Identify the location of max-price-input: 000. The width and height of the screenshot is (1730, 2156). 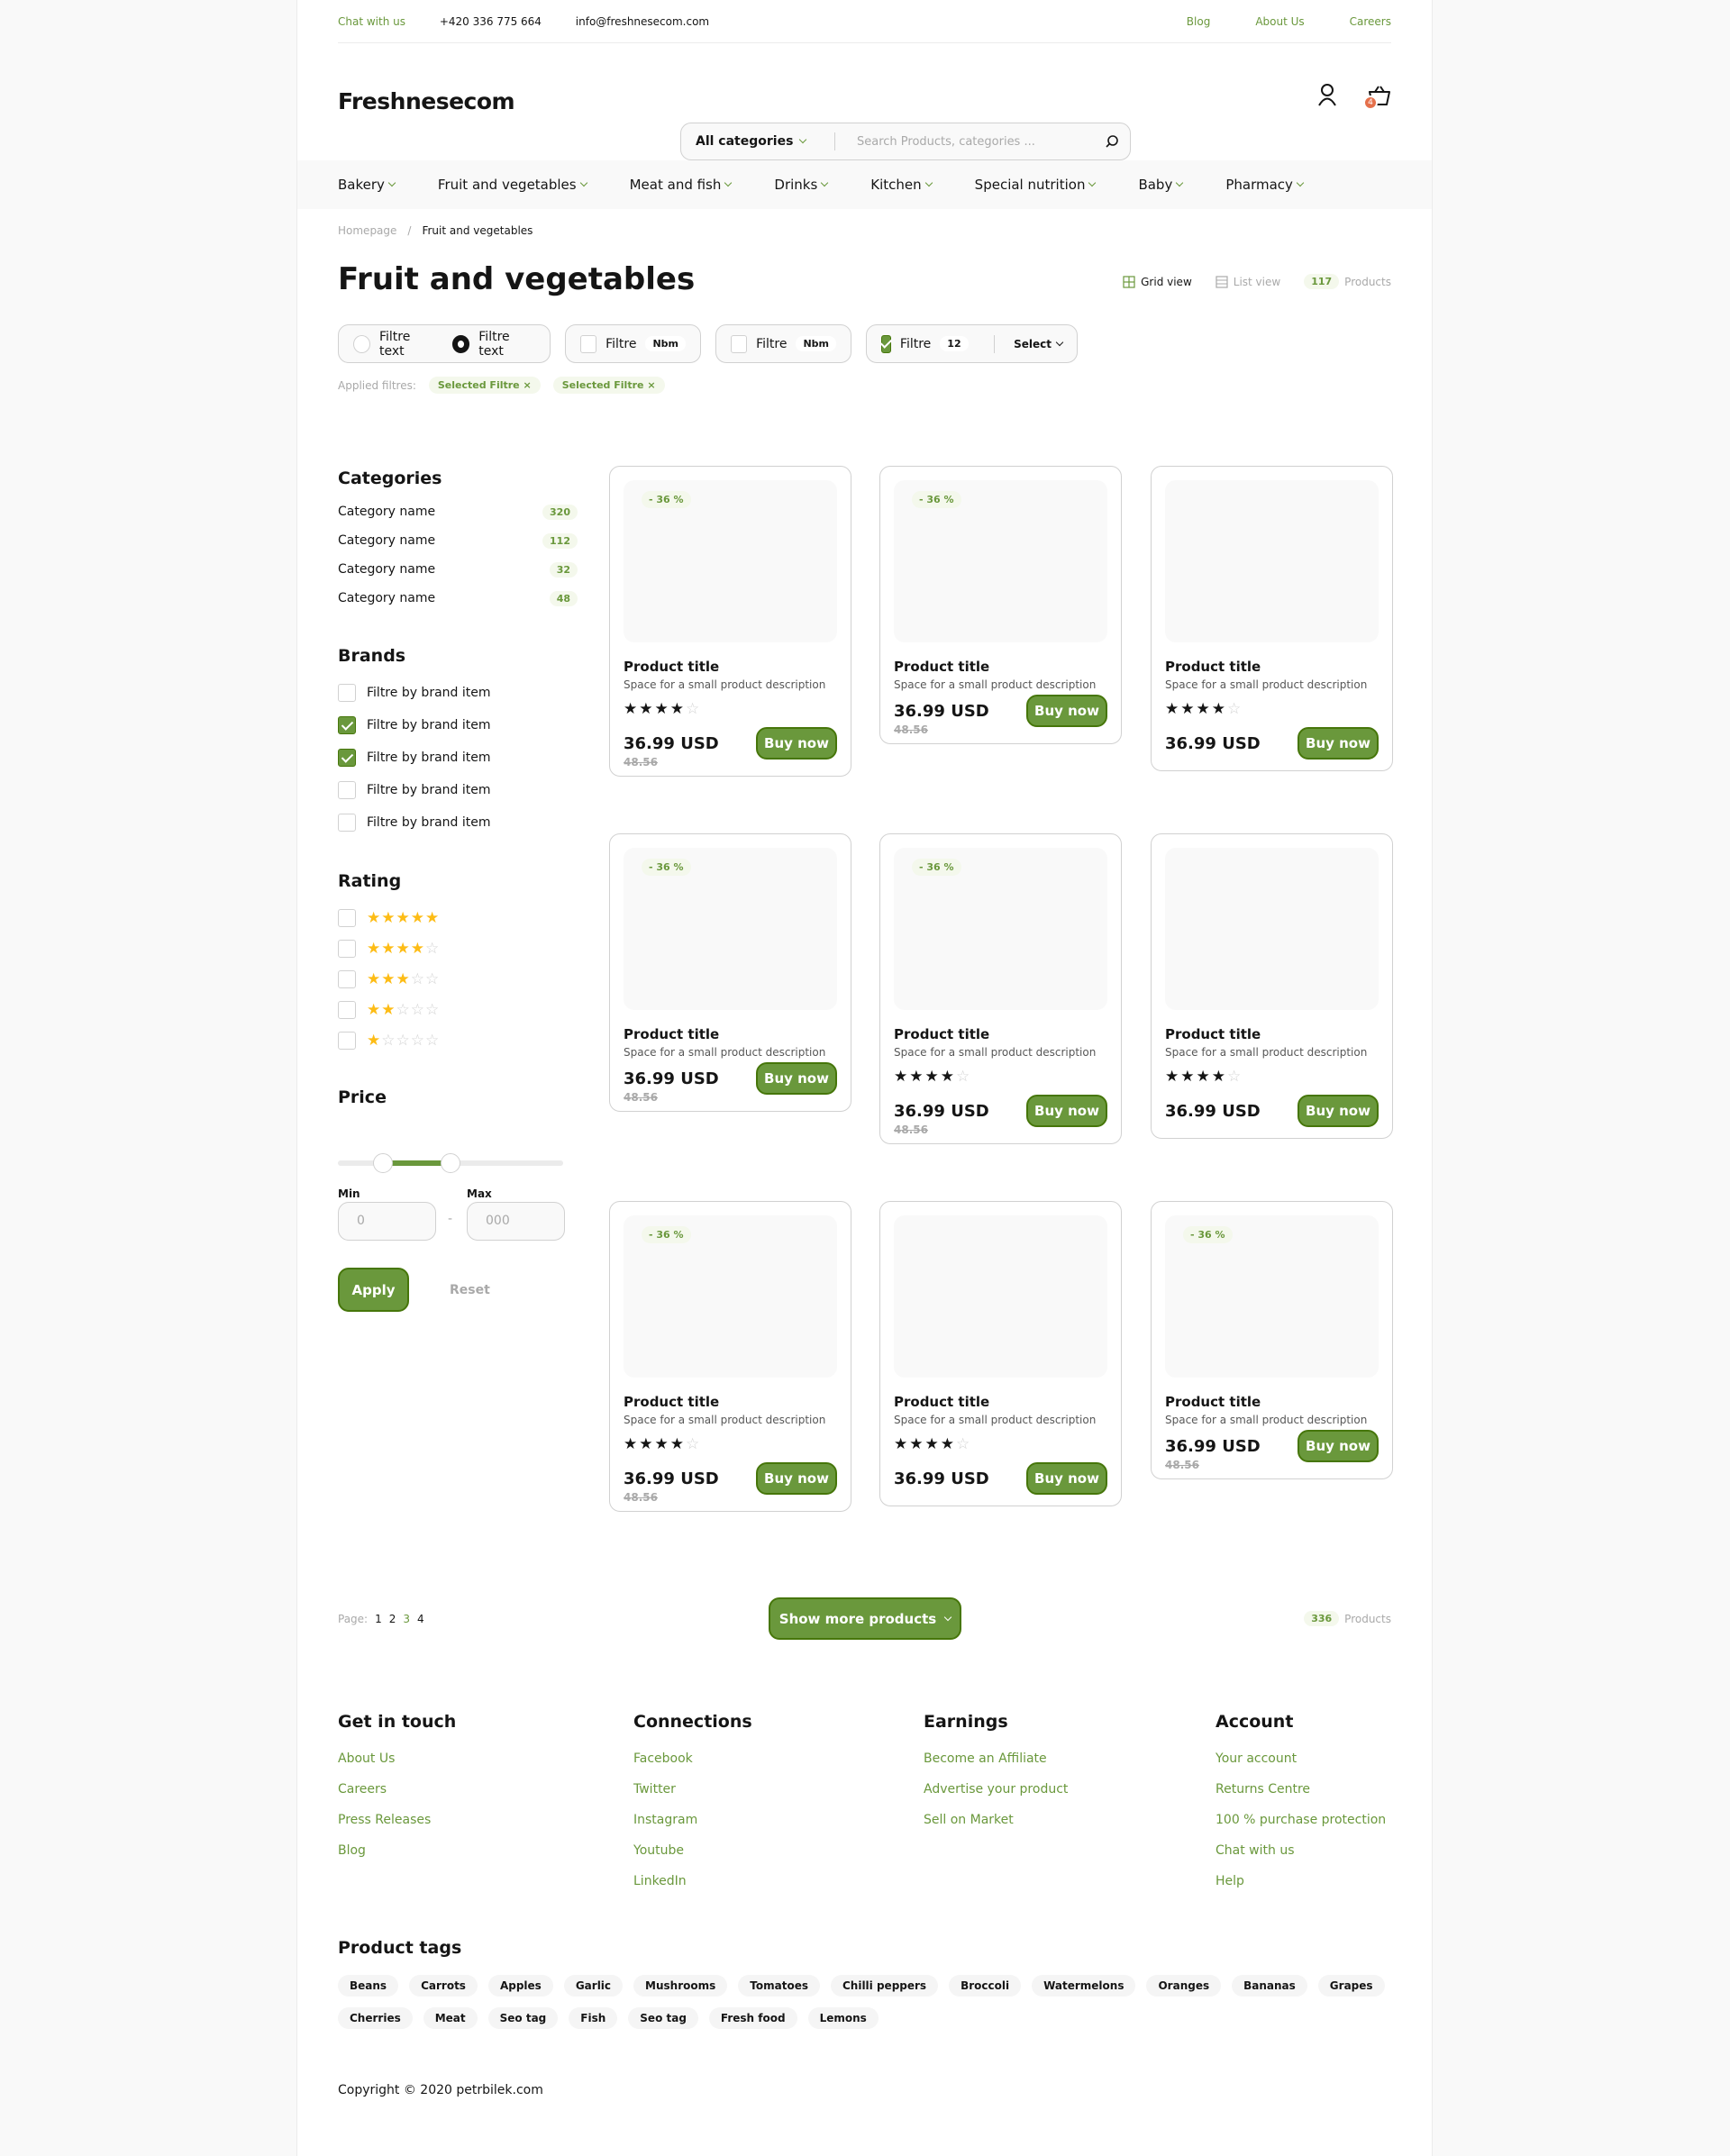
(516, 1221).